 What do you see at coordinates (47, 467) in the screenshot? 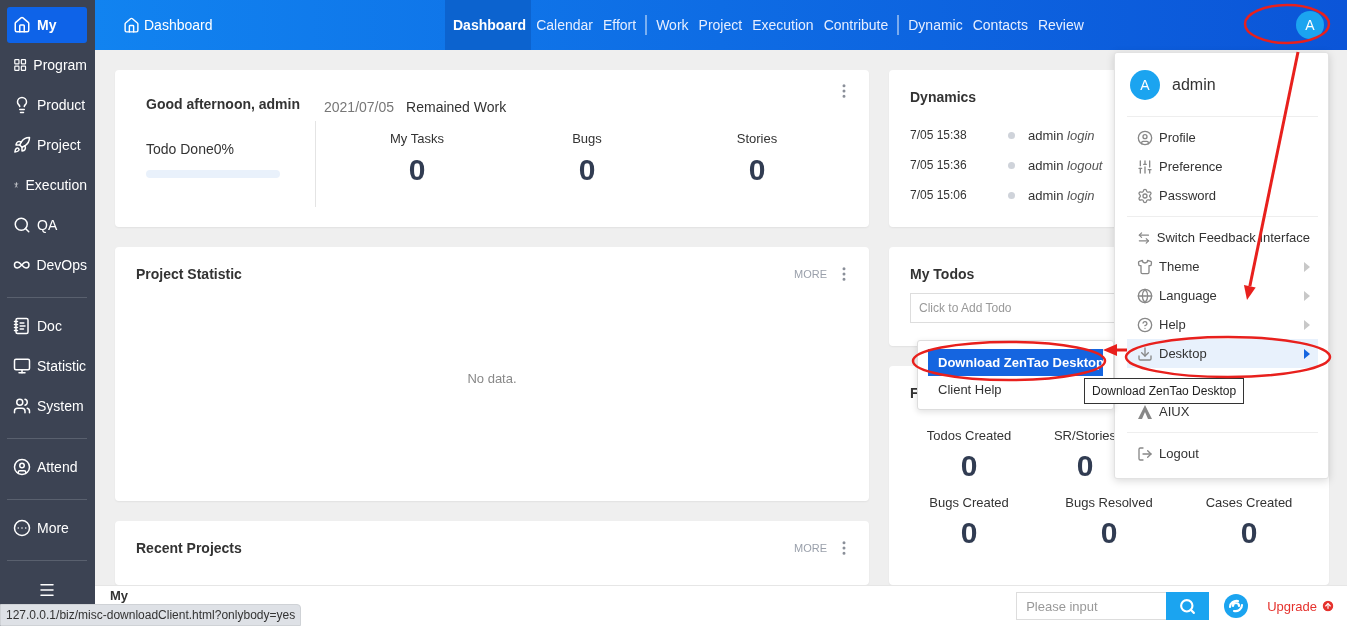
I see `sidebar-item: Attend` at bounding box center [47, 467].